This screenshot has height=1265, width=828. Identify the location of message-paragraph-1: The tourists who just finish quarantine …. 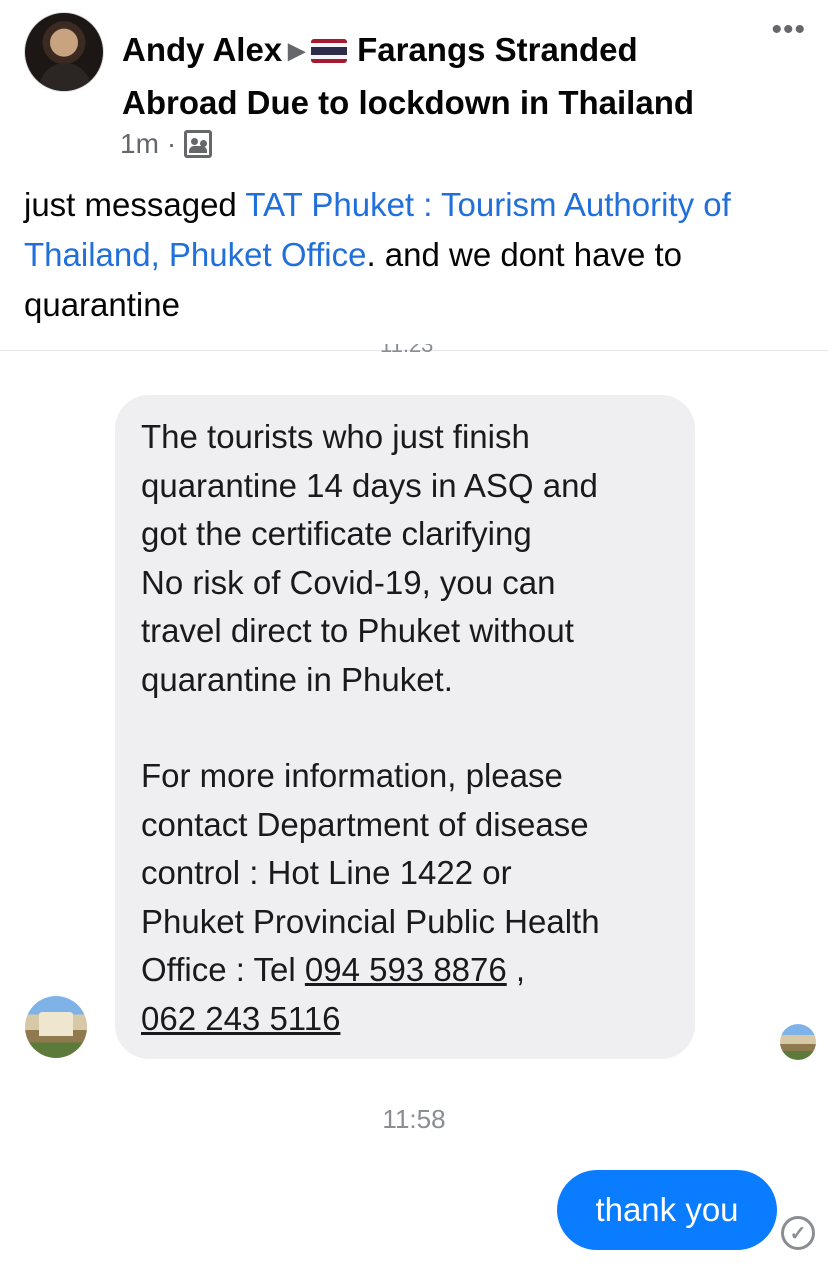
(369, 558).